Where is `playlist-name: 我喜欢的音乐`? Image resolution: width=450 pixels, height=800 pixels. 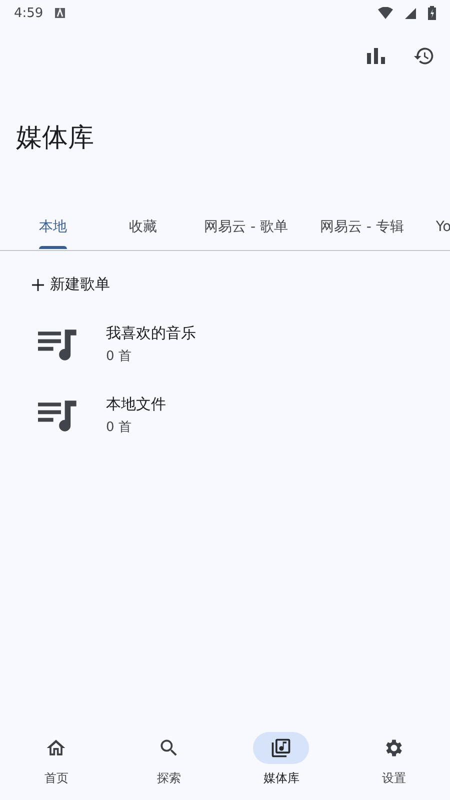 playlist-name: 我喜欢的音乐 is located at coordinates (151, 333).